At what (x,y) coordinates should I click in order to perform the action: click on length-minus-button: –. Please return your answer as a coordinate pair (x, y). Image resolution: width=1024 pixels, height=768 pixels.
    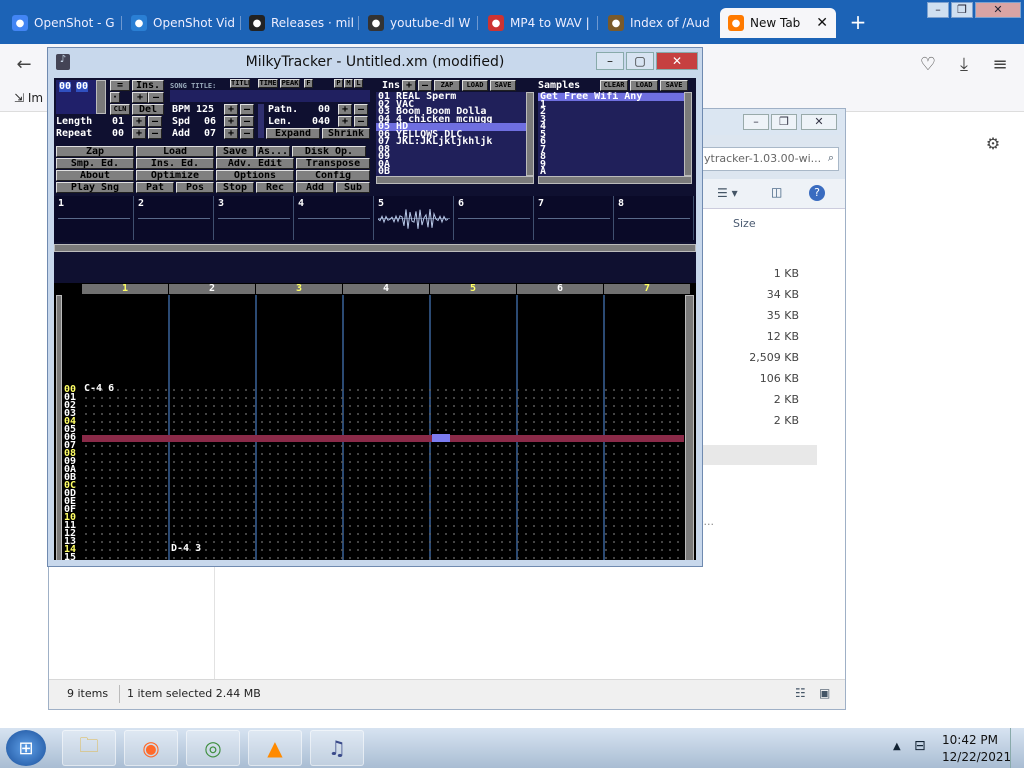
    Looking at the image, I should click on (155, 121).